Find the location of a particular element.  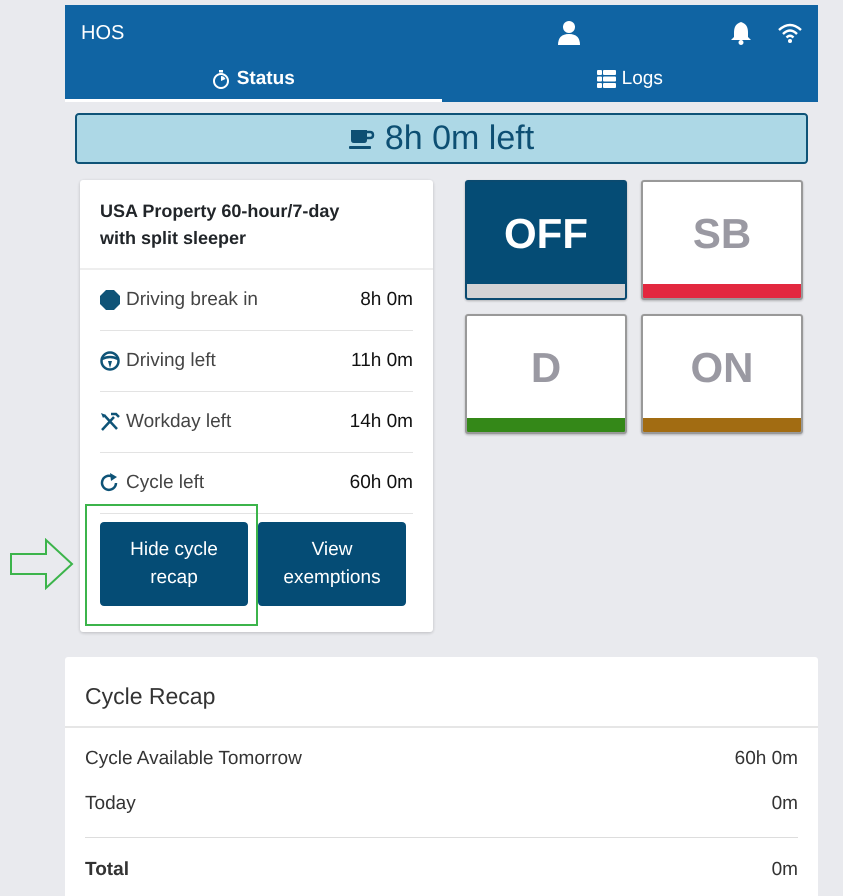

limit-value: 8h 0m is located at coordinates (386, 300).